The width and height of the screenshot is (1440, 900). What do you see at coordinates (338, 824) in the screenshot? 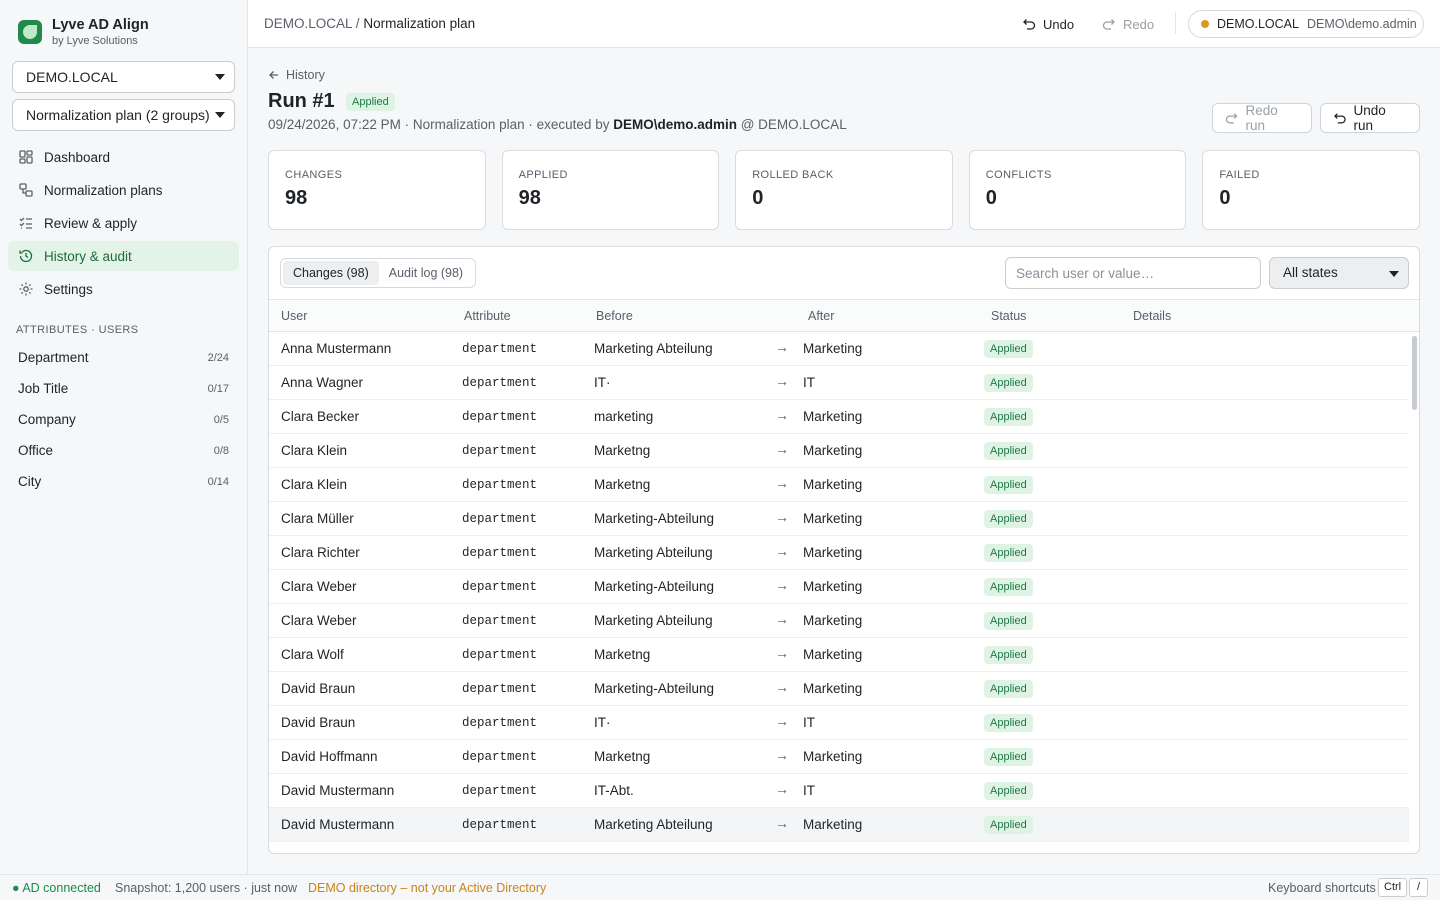
I see `user-cell: David Mustermann` at bounding box center [338, 824].